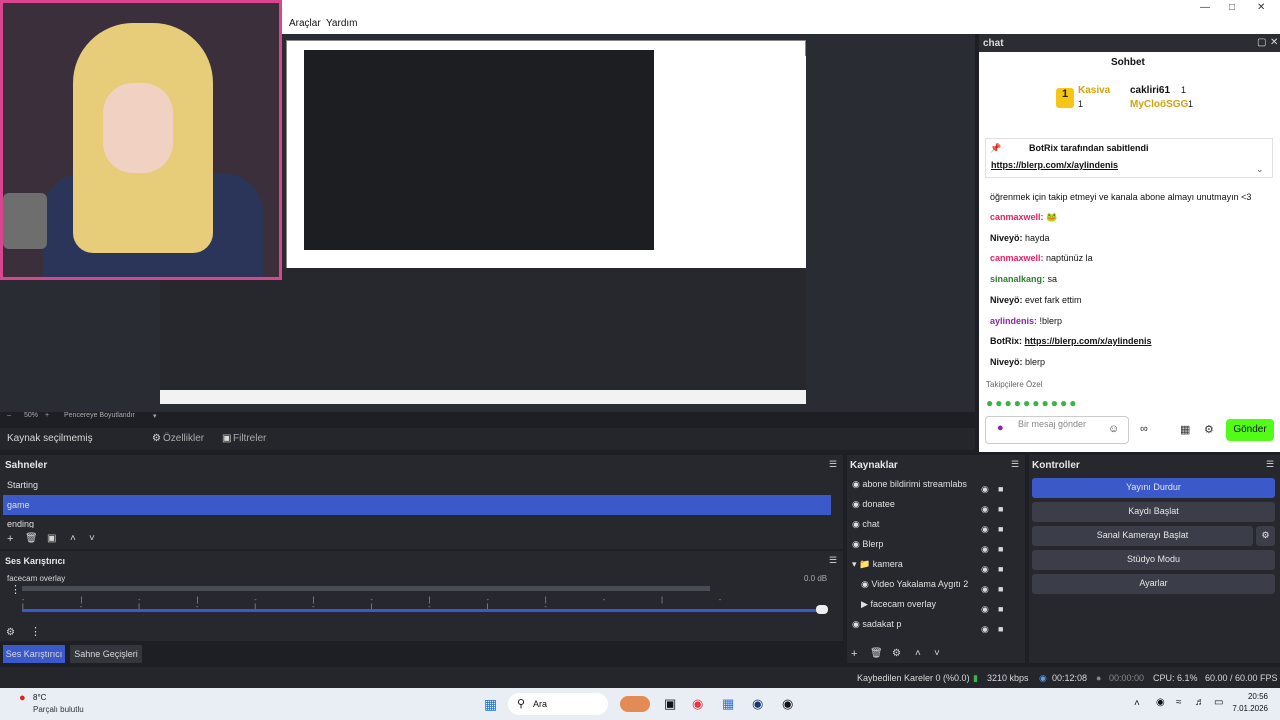 Image resolution: width=1280 pixels, height=720 pixels. I want to click on gift-icon: ∞, so click(1144, 429).